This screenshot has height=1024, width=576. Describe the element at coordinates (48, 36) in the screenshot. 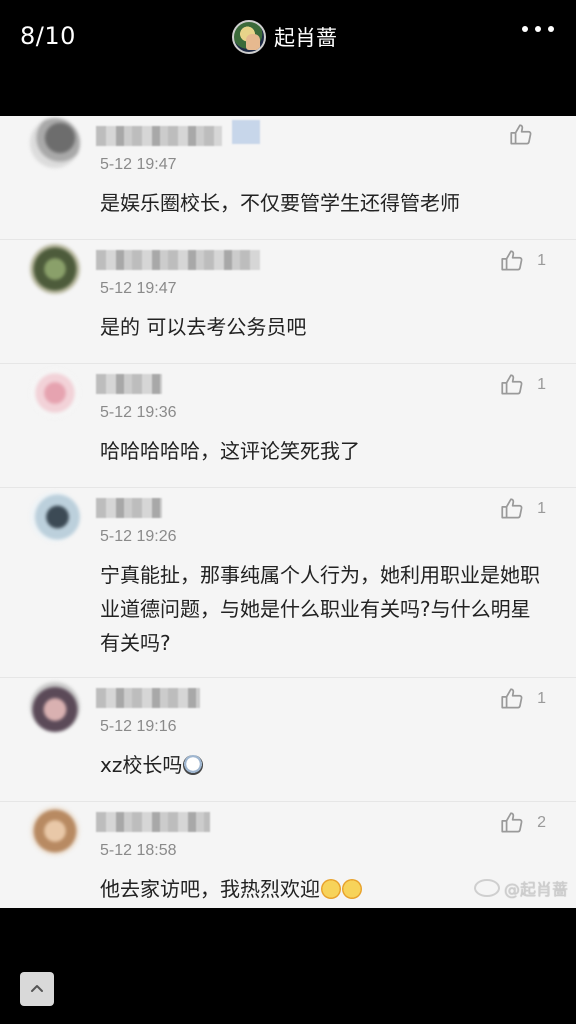

I see `image-counter: 8/10` at that location.